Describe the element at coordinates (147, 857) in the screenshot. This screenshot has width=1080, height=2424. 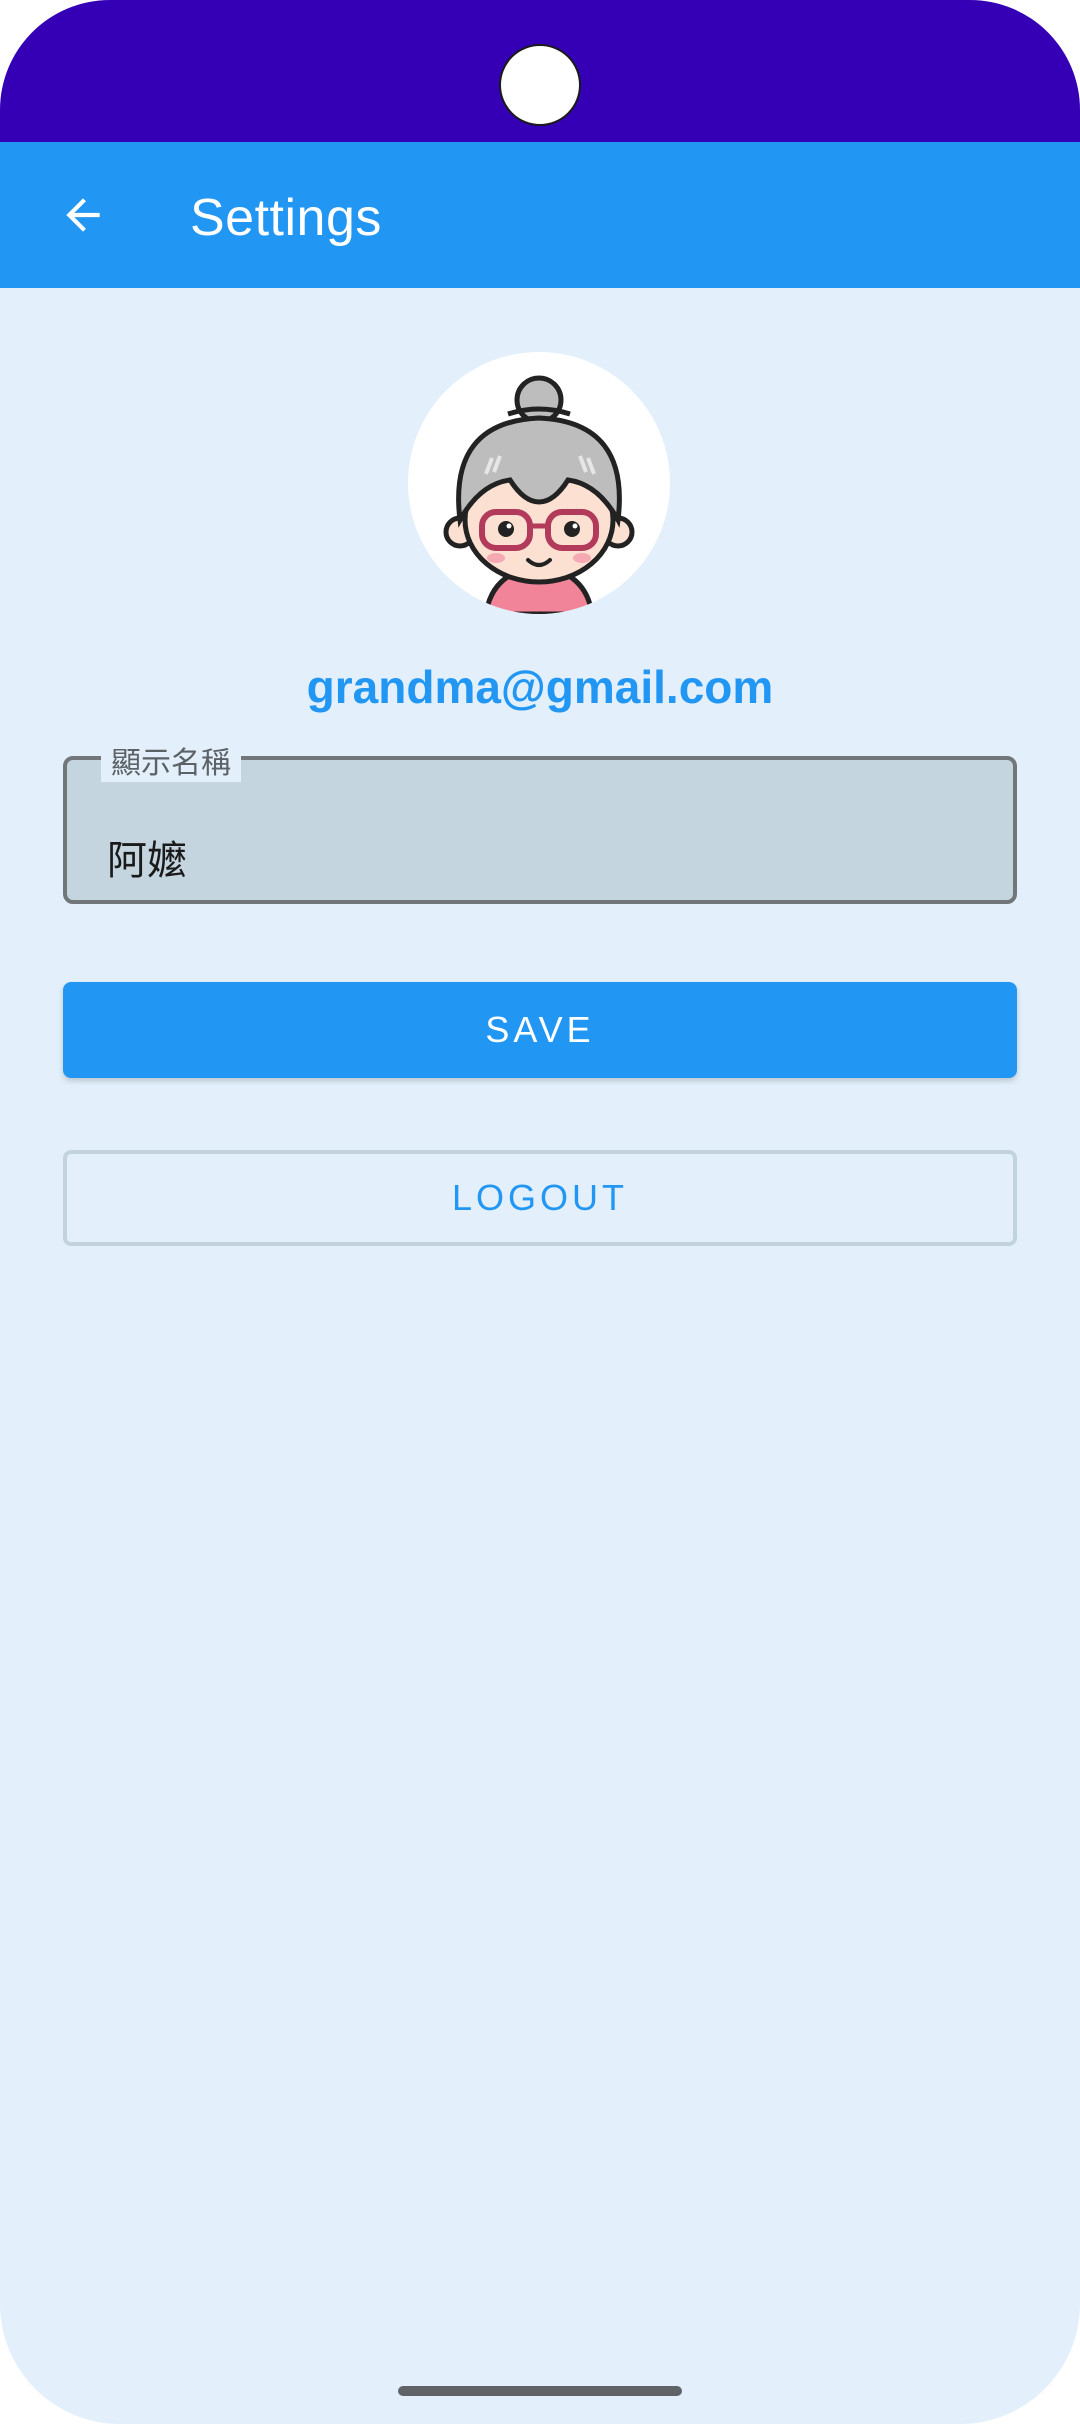
I see `display-name-input: 阿嬤` at that location.